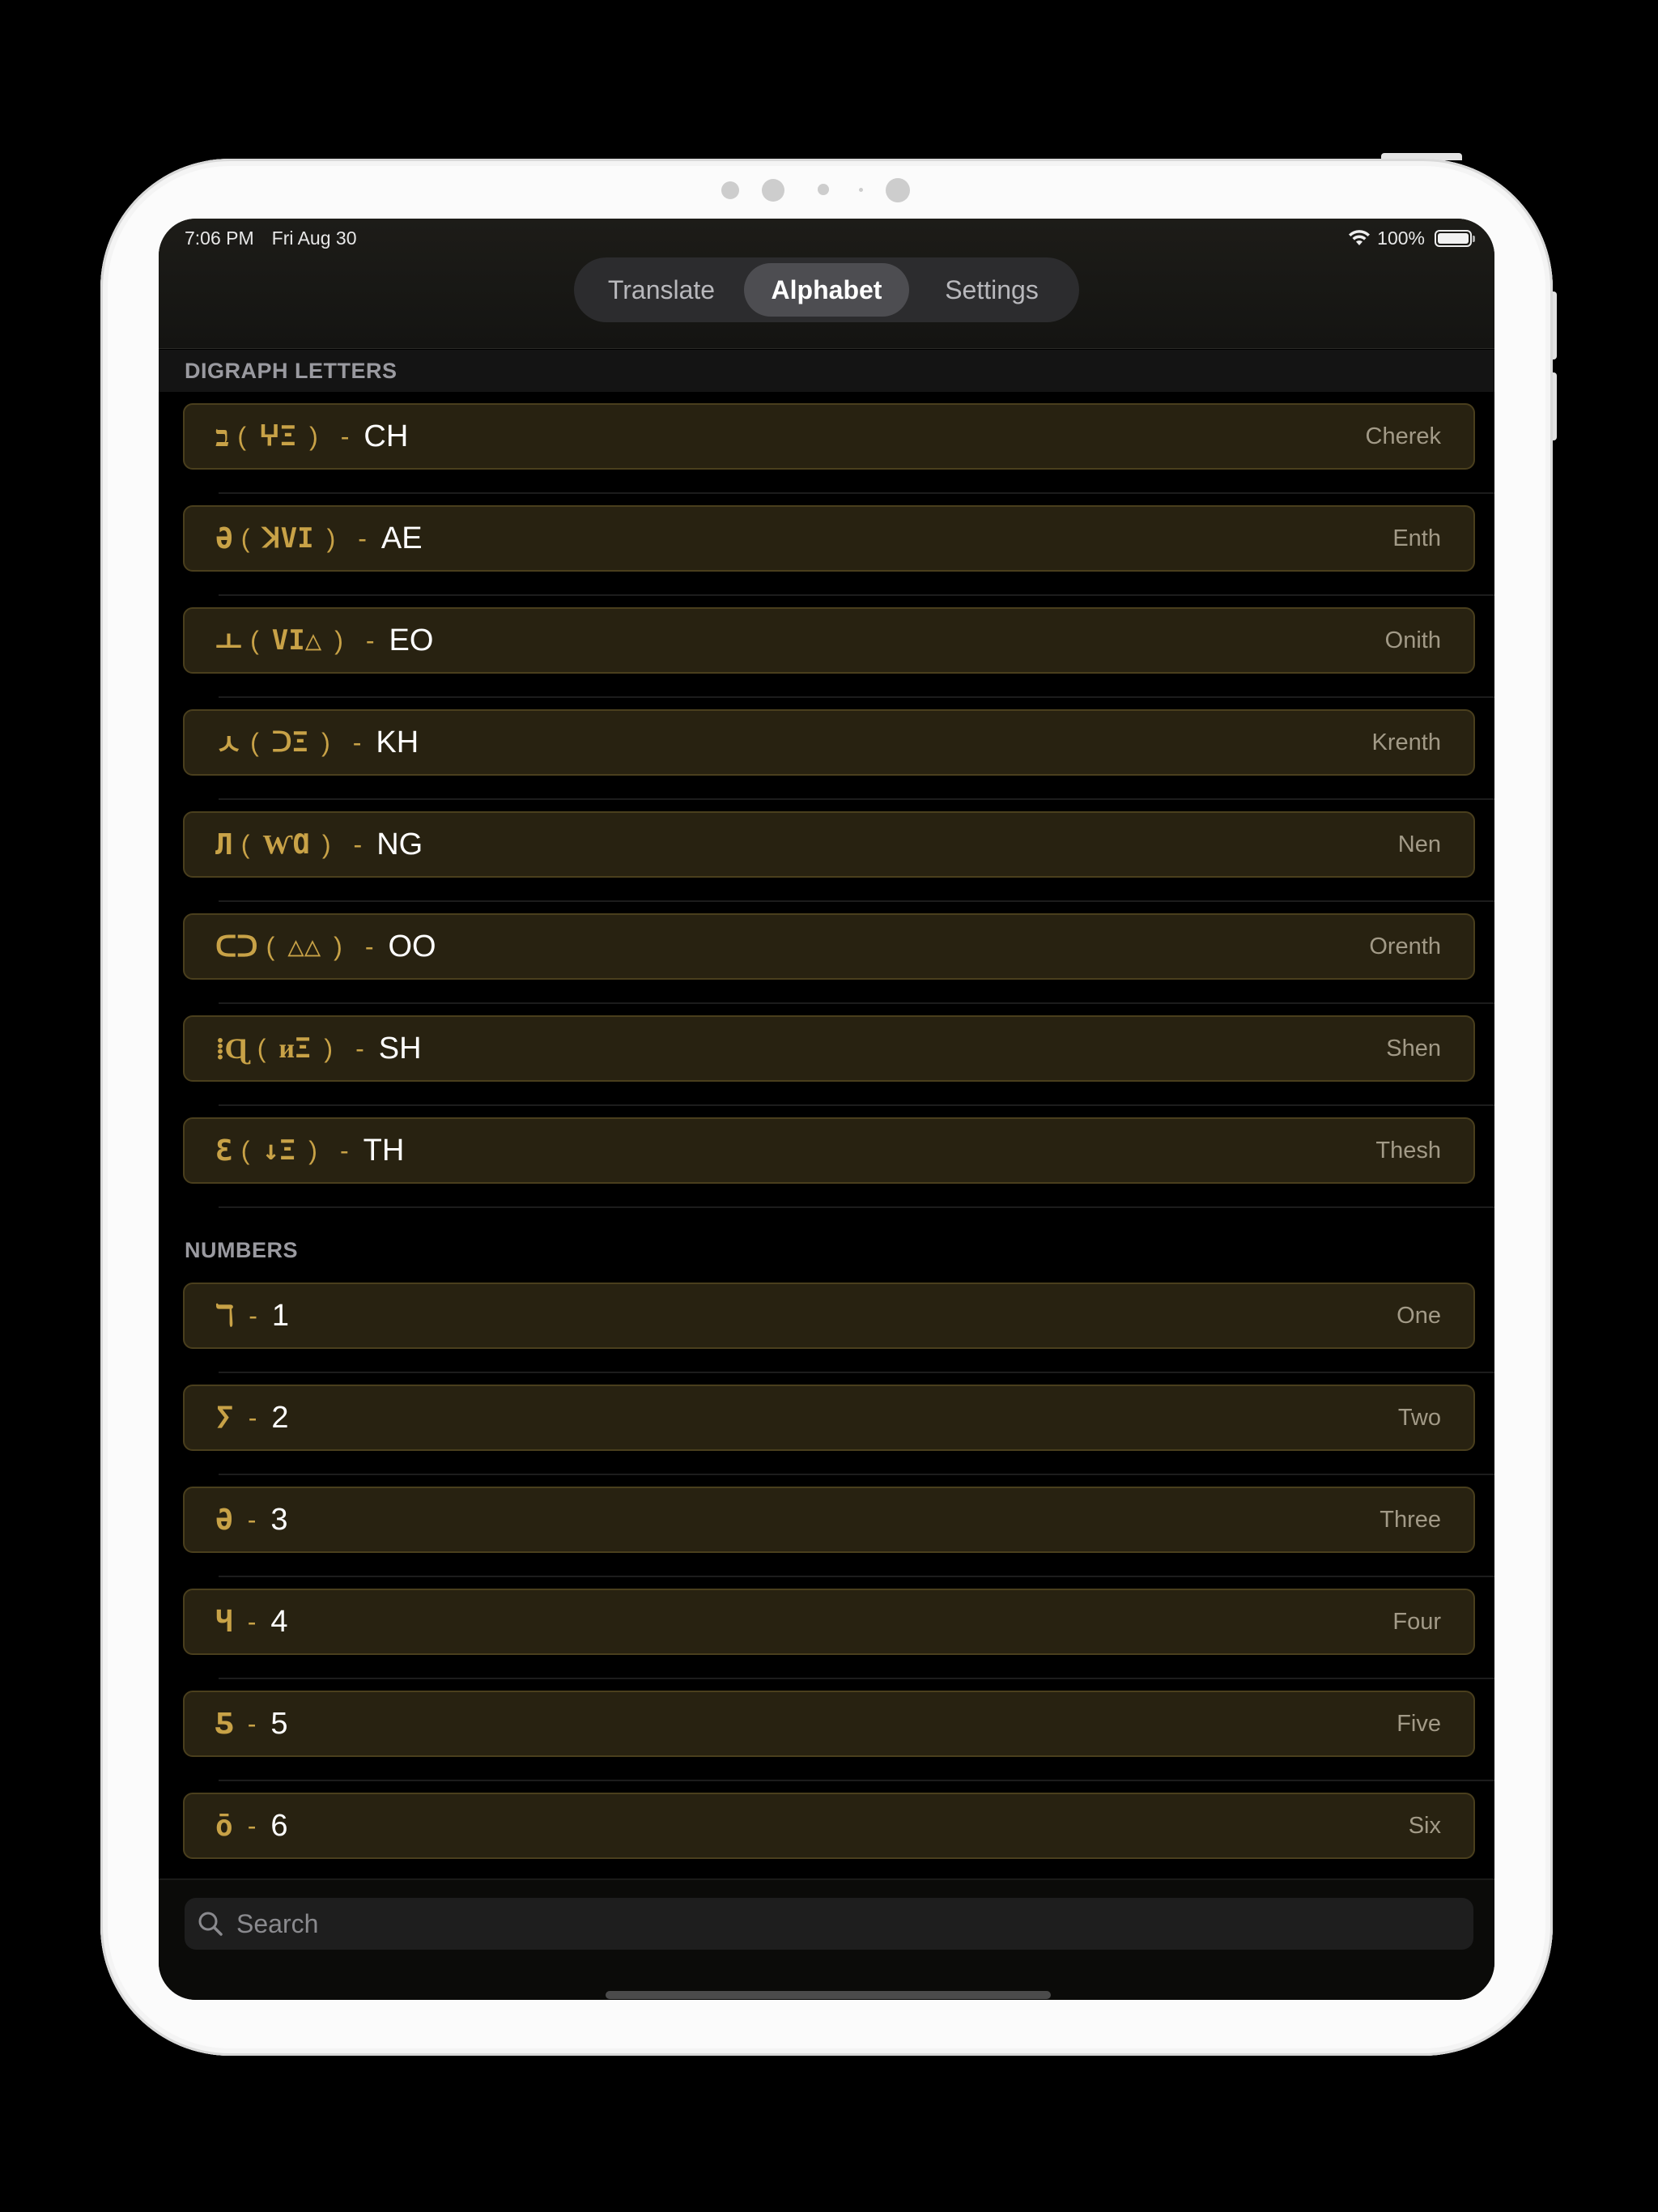  I want to click on glyph-pair: VI△, so click(296, 640).